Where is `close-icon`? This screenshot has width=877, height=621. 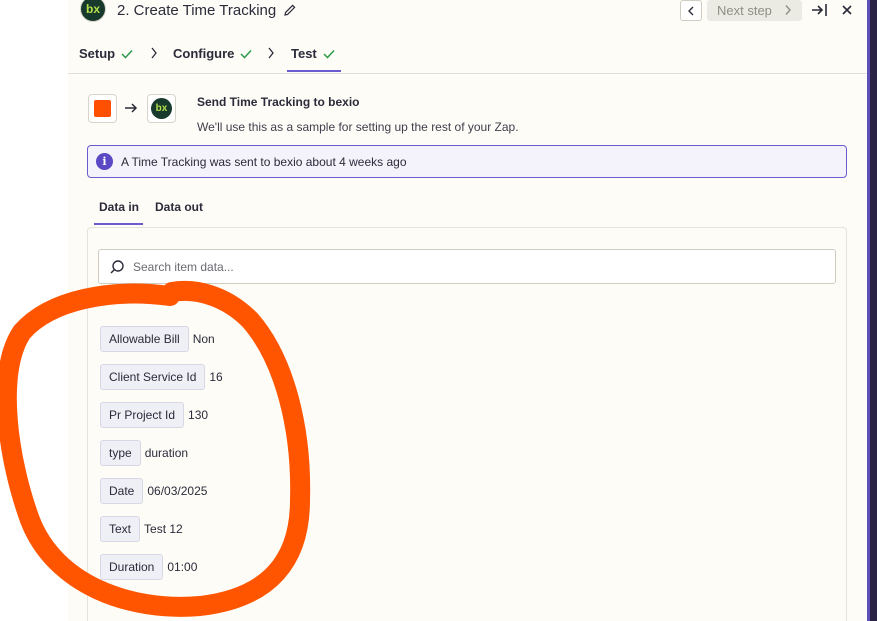 close-icon is located at coordinates (847, 10).